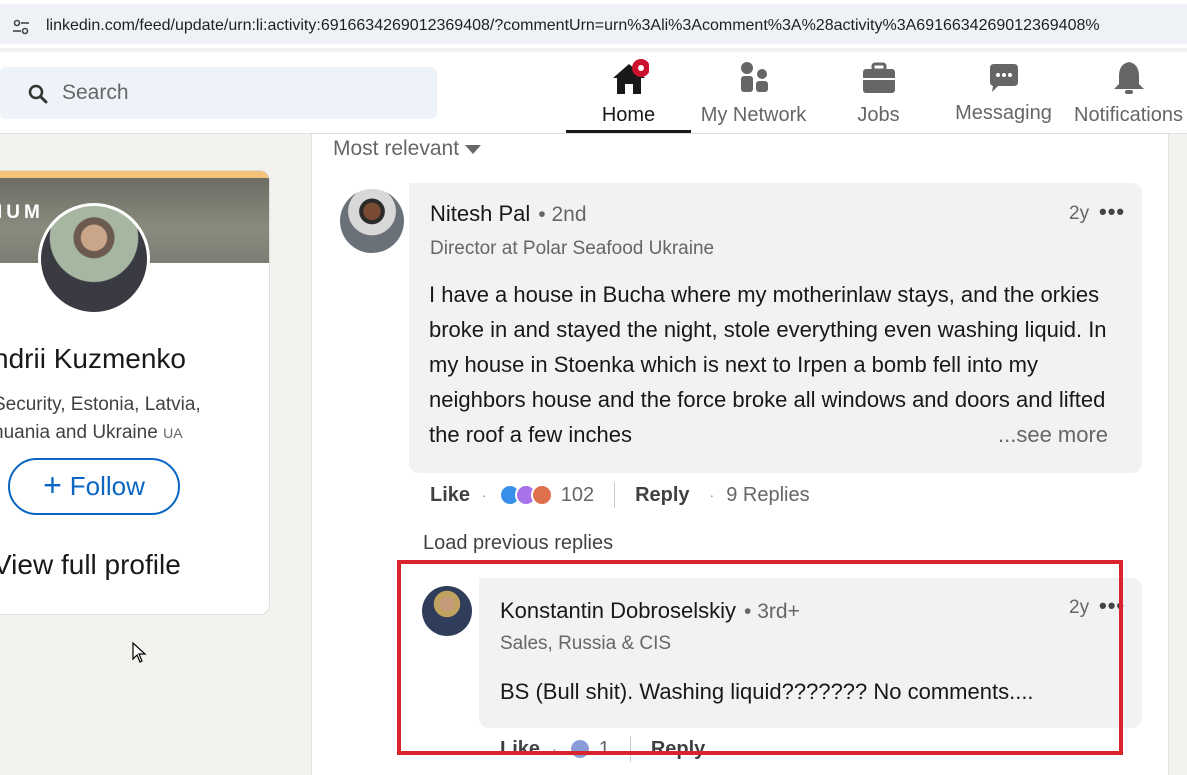 This screenshot has width=1187, height=775. I want to click on active-tab-indicator, so click(628, 131).